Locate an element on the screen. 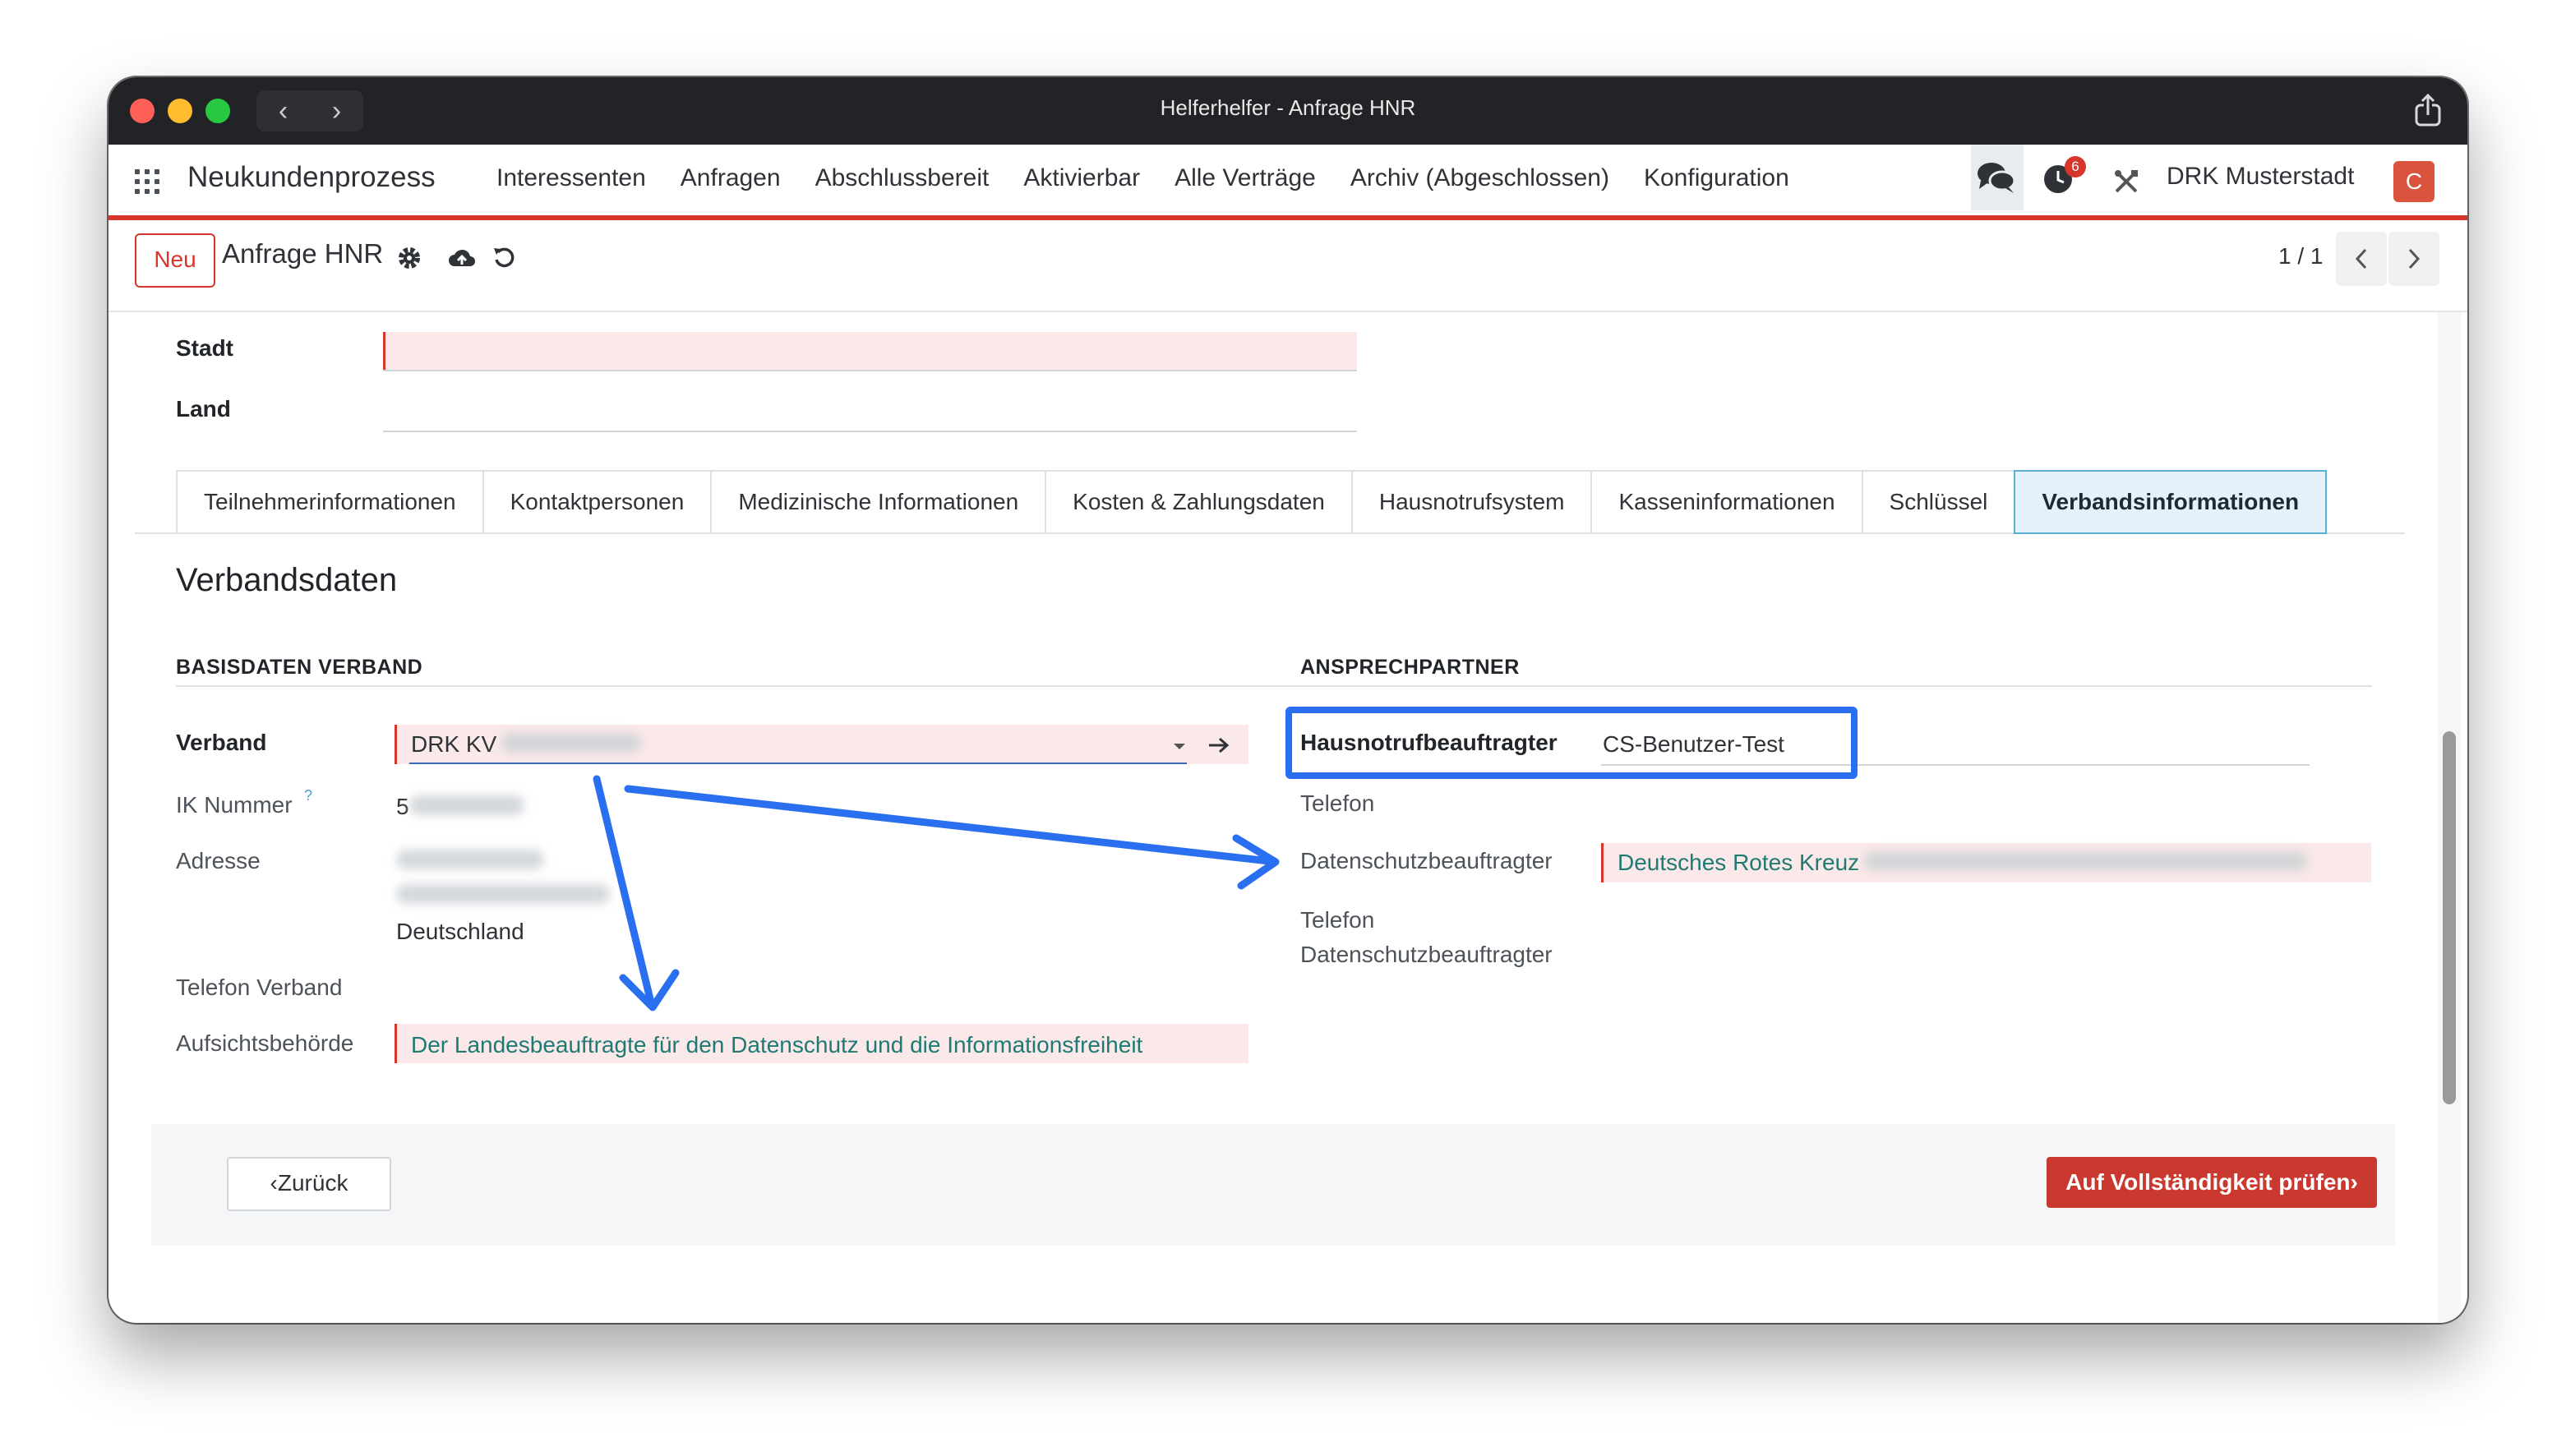 The image size is (2566, 1456). chevron-left-icon is located at coordinates (2361, 259).